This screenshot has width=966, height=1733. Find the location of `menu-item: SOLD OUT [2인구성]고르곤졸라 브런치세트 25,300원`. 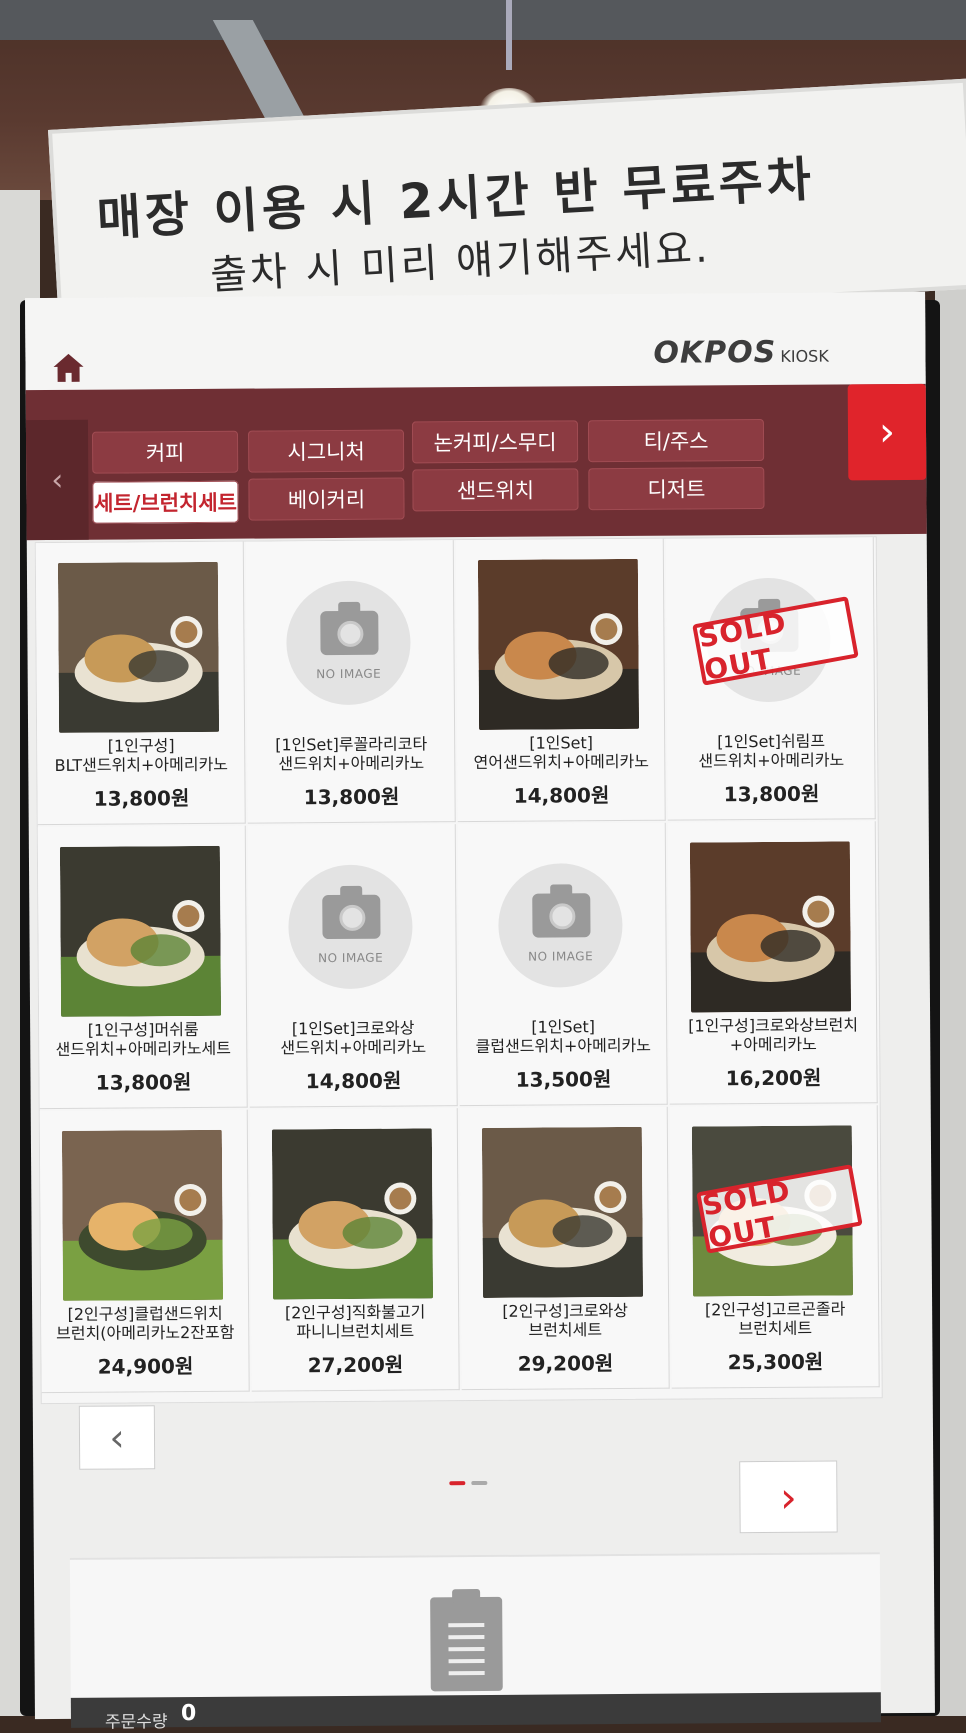

menu-item: SOLD OUT [2인구성]고르곤졸라 브런치세트 25,300원 is located at coordinates (774, 1247).